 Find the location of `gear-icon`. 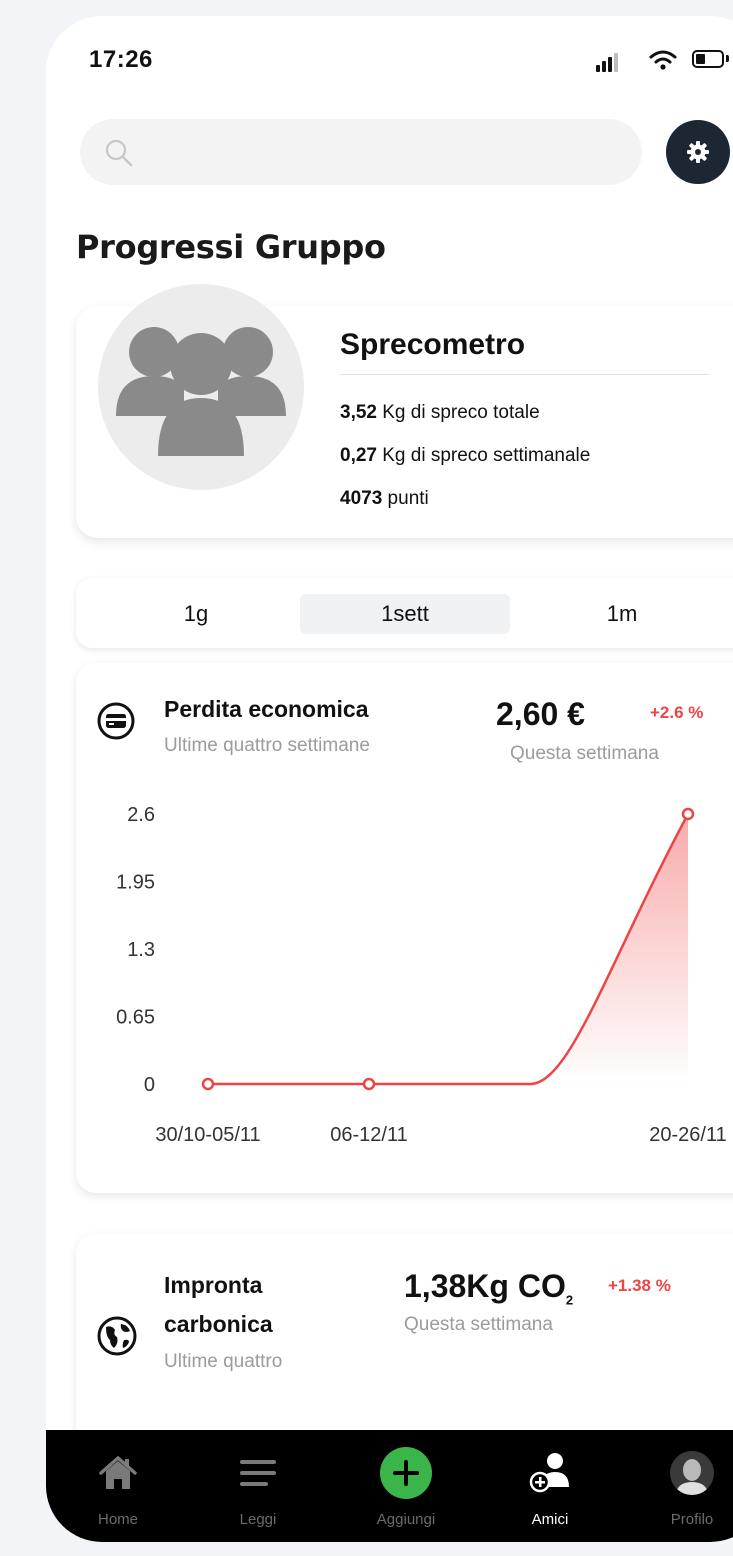

gear-icon is located at coordinates (698, 152).